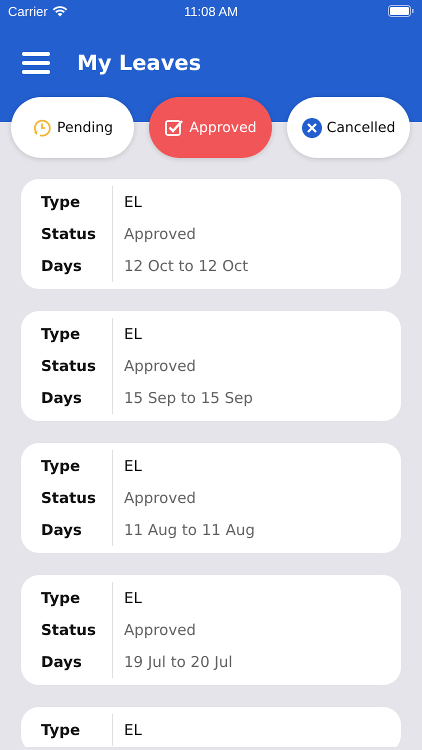 Image resolution: width=422 pixels, height=750 pixels. I want to click on battery-icon, so click(401, 11).